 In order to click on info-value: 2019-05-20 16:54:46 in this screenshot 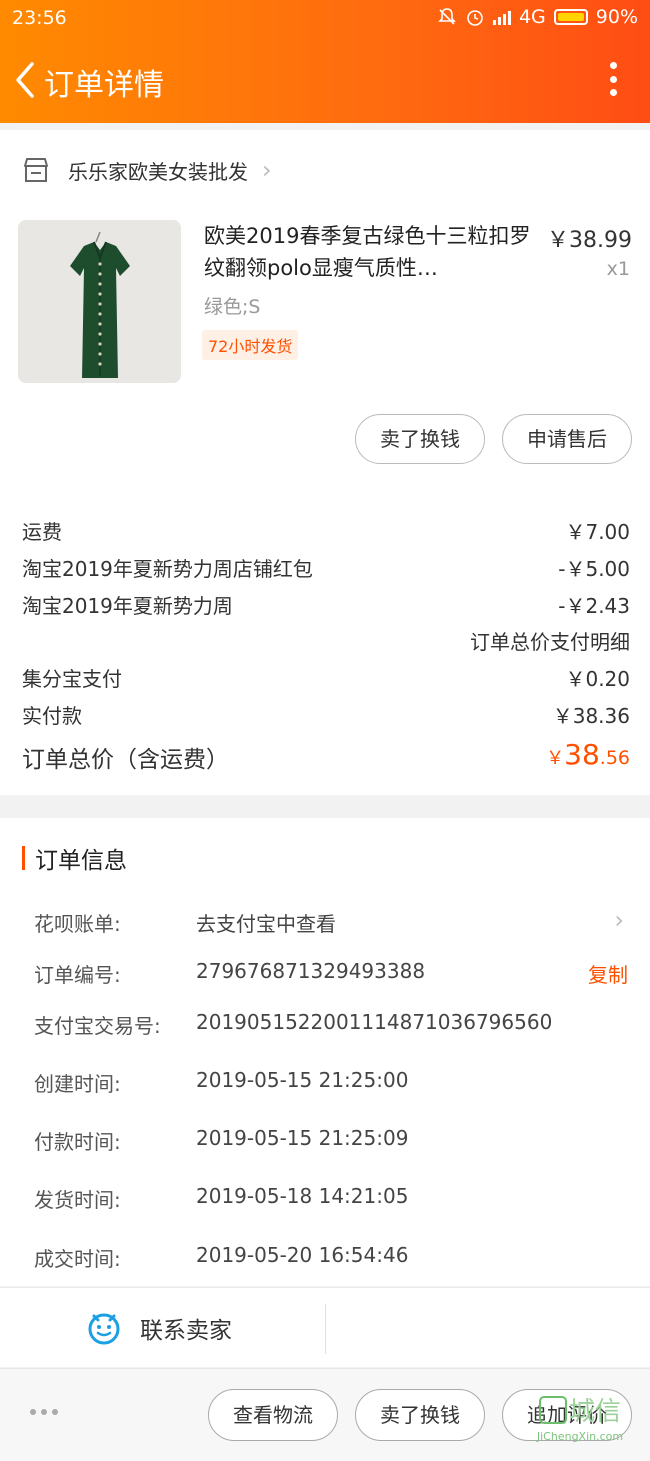, I will do `click(302, 1255)`.